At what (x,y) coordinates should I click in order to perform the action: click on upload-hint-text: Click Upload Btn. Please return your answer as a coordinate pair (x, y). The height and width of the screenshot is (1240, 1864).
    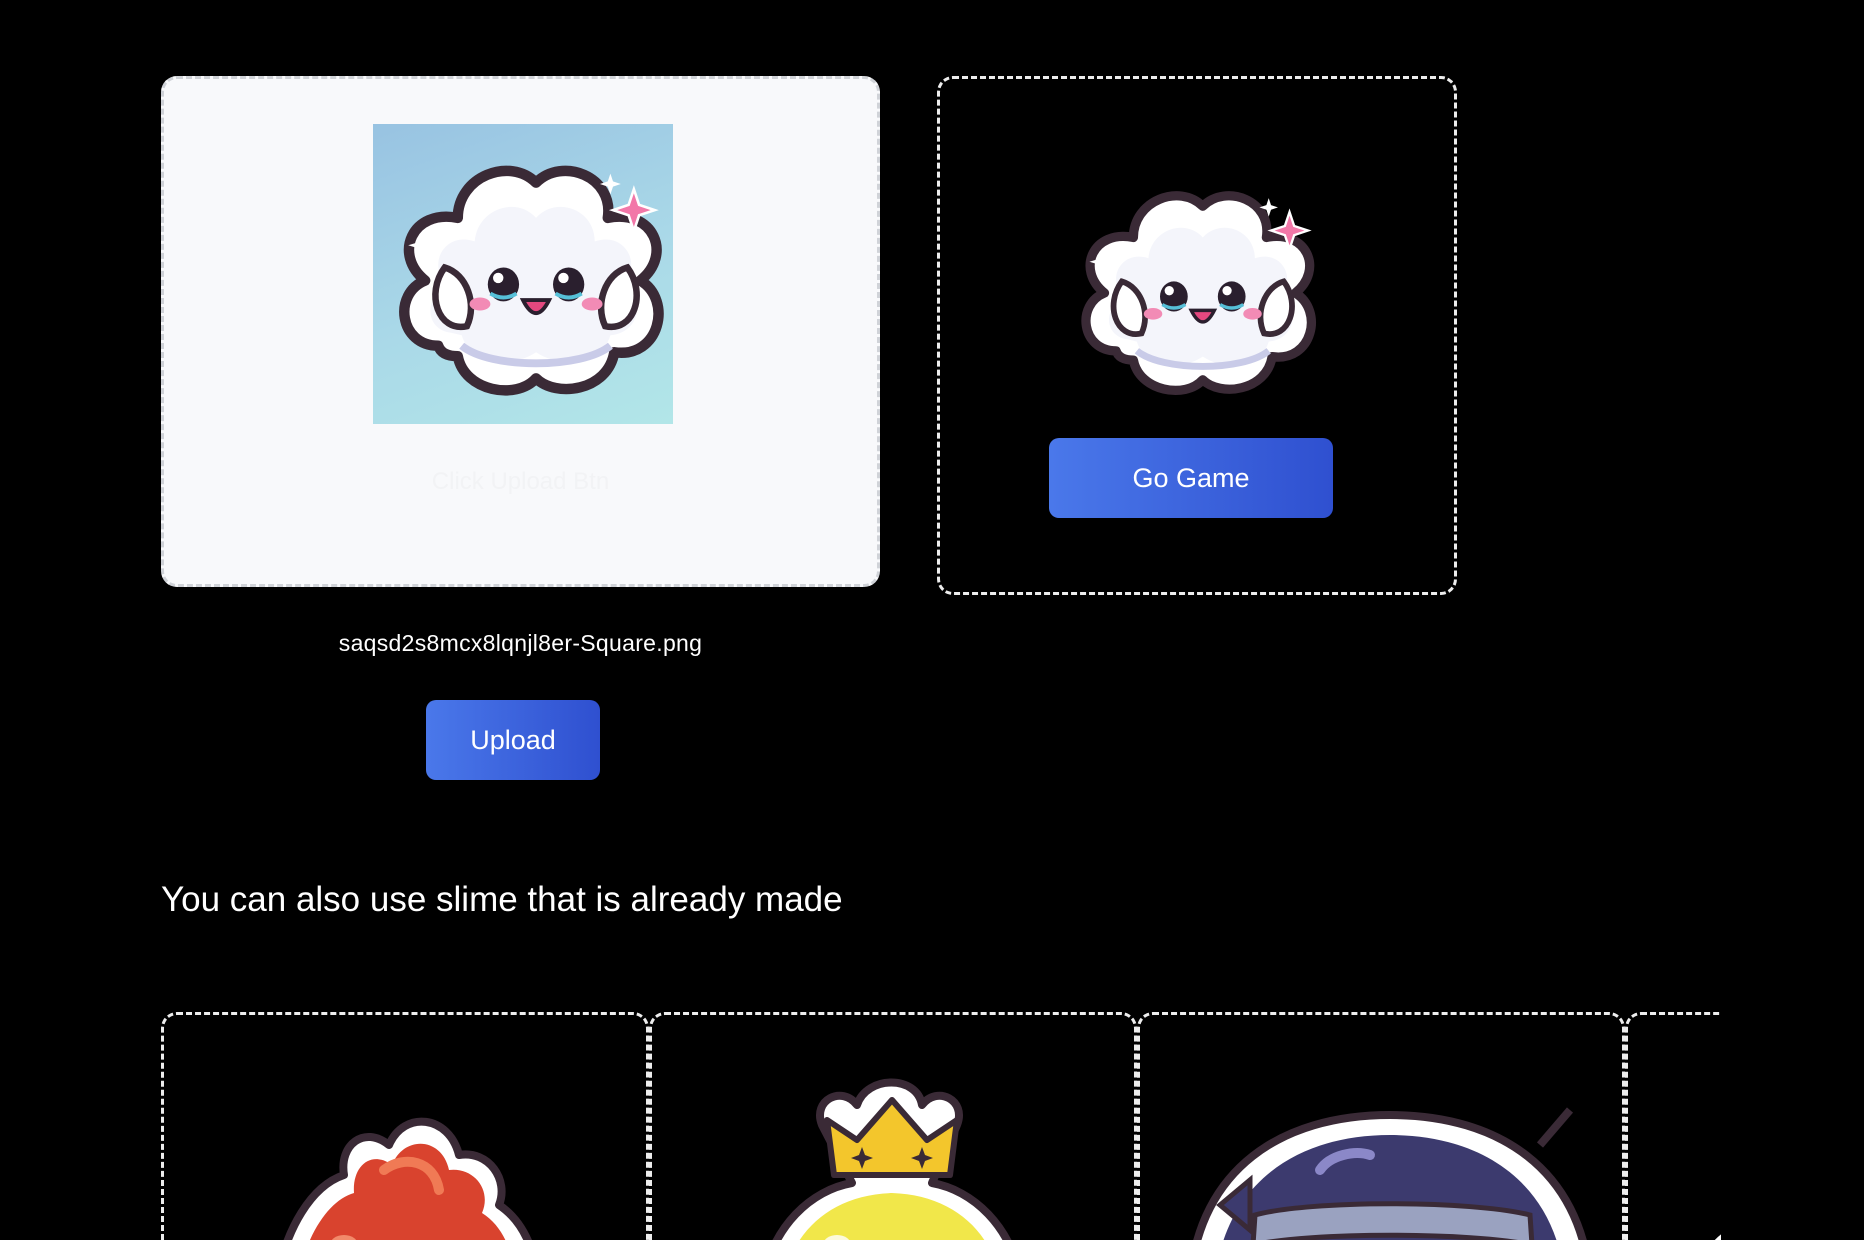
    Looking at the image, I should click on (520, 481).